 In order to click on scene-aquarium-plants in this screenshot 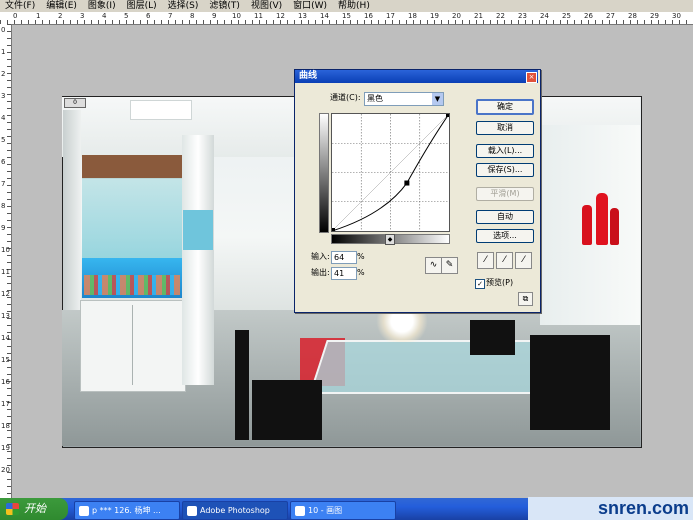, I will do `click(132, 285)`.